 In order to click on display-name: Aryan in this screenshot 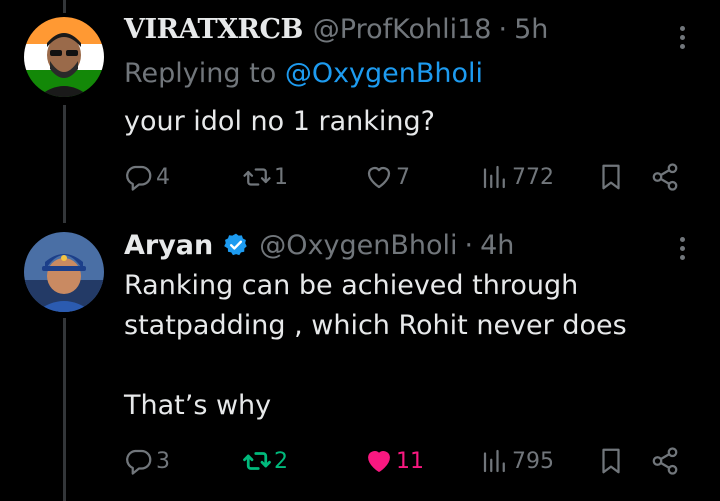, I will do `click(168, 245)`.